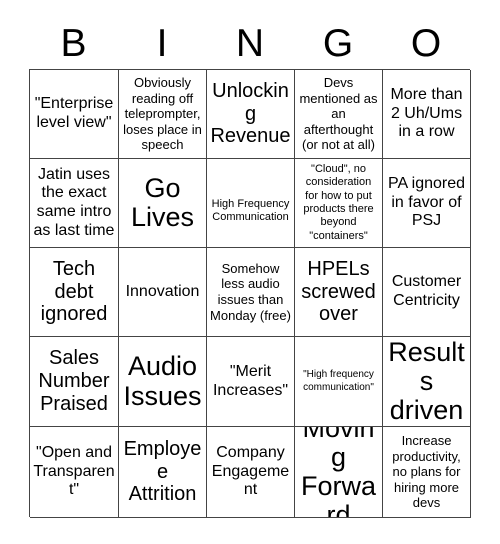 Image resolution: width=500 pixels, height=544 pixels. I want to click on bingo-cell-label: Moving Forward, so click(338, 472).